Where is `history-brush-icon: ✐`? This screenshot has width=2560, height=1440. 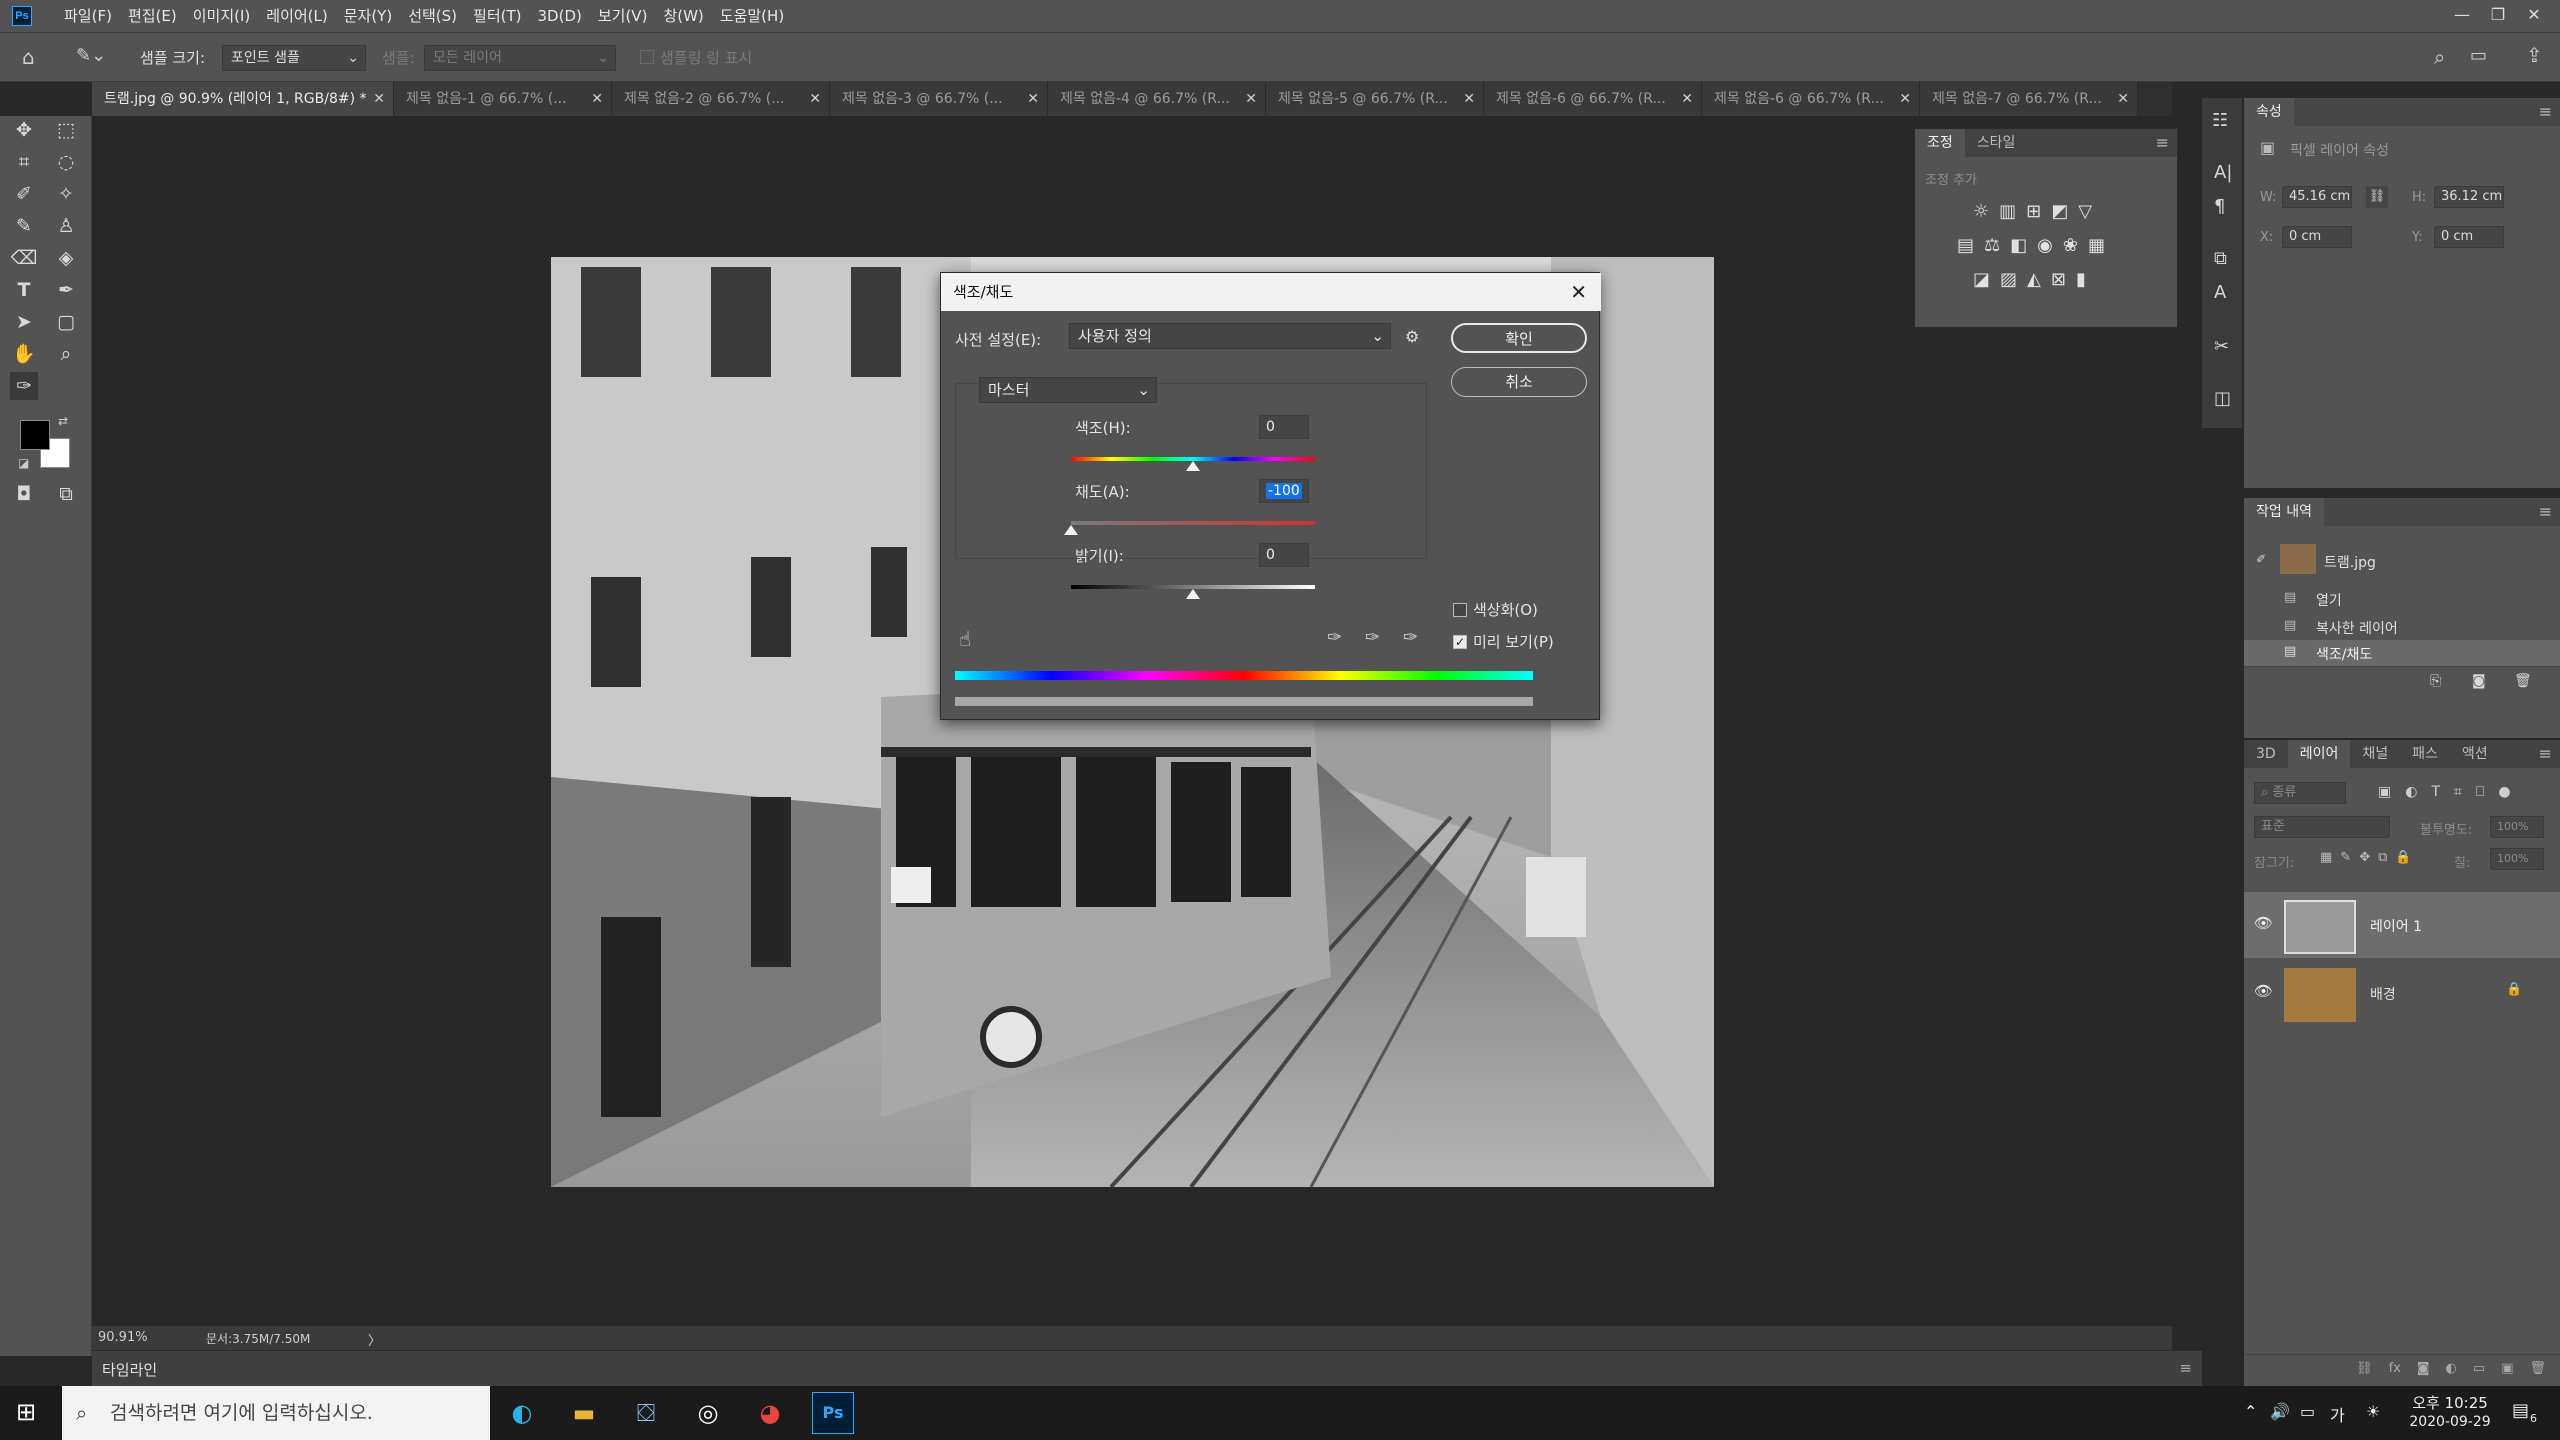 history-brush-icon: ✐ is located at coordinates (2261, 559).